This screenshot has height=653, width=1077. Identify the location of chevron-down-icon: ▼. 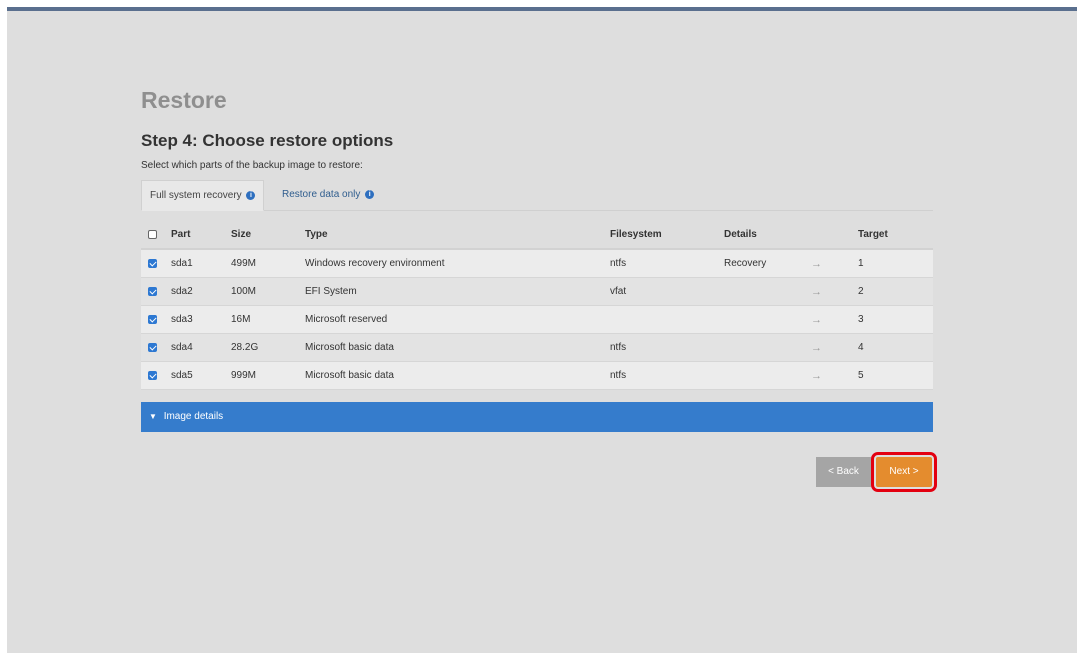
(153, 416).